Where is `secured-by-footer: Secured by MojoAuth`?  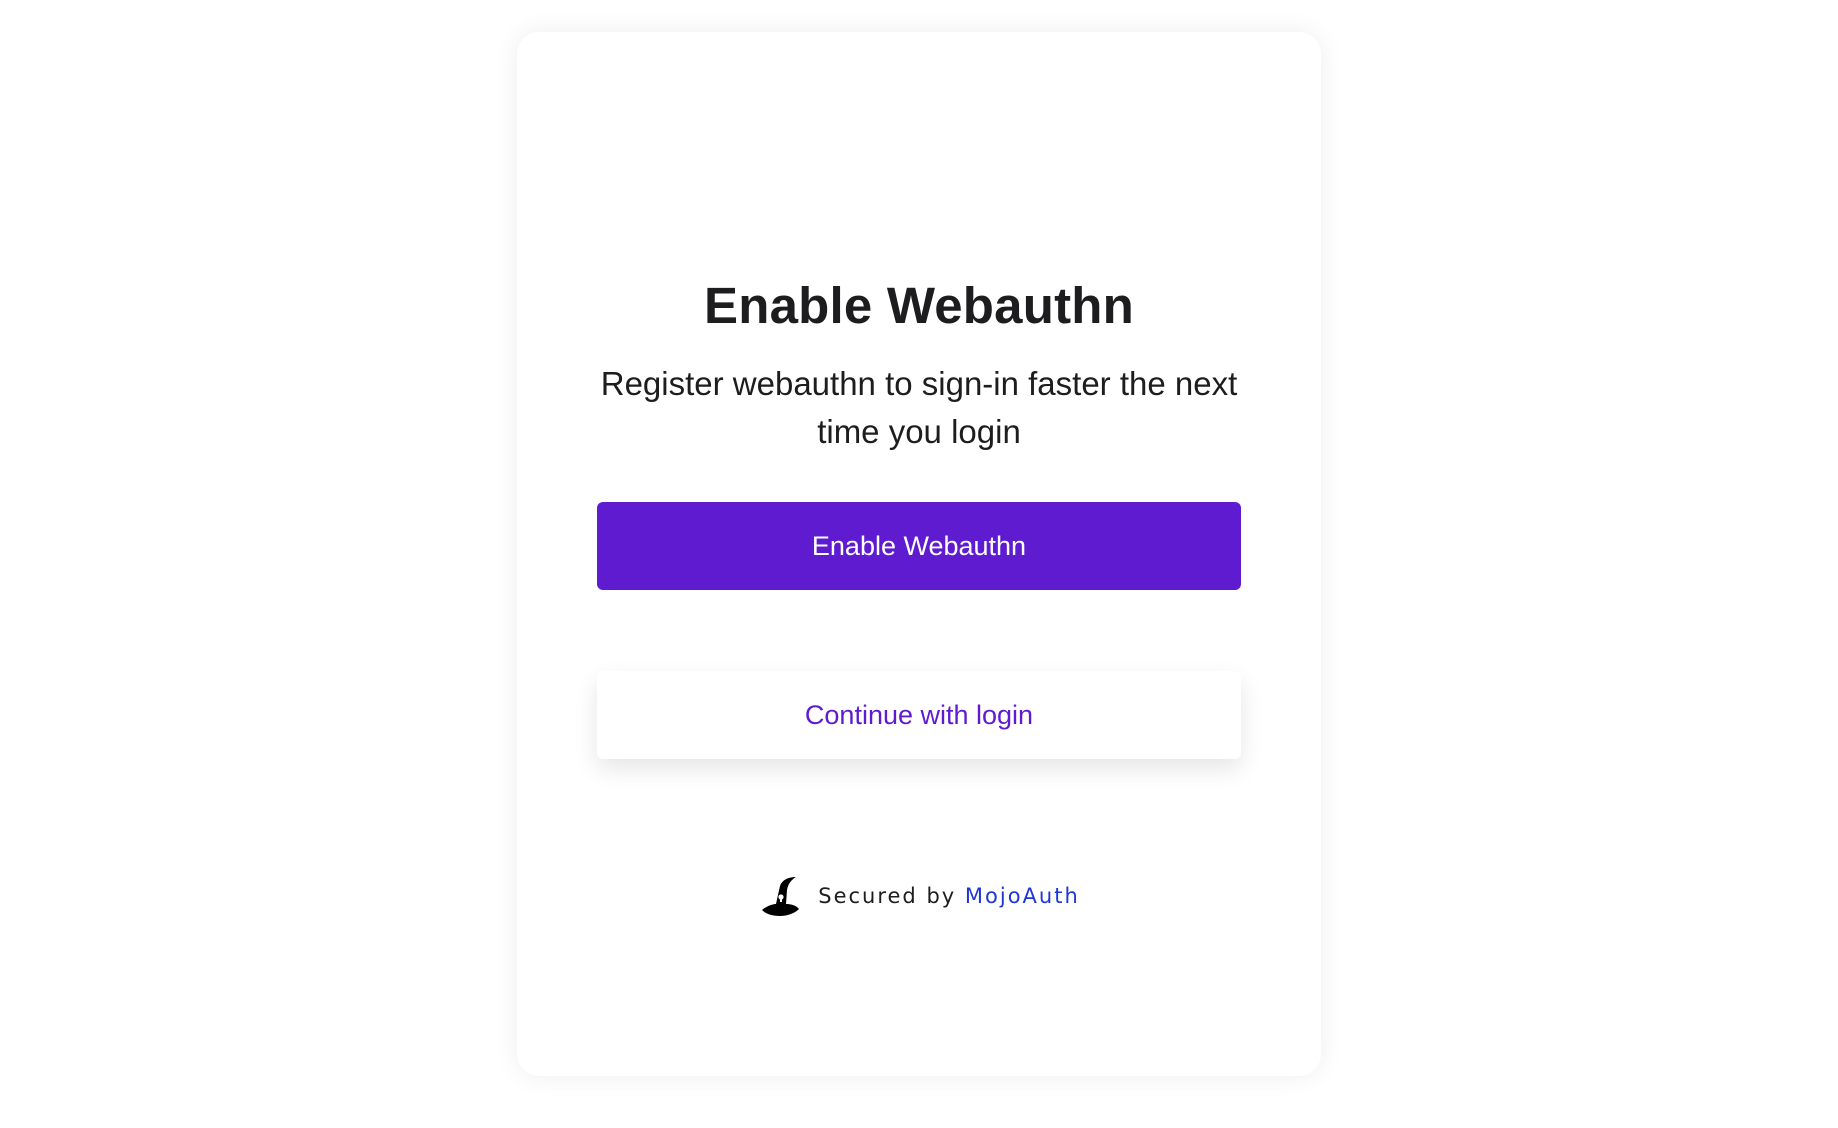
secured-by-footer: Secured by MojoAuth is located at coordinates (919, 896).